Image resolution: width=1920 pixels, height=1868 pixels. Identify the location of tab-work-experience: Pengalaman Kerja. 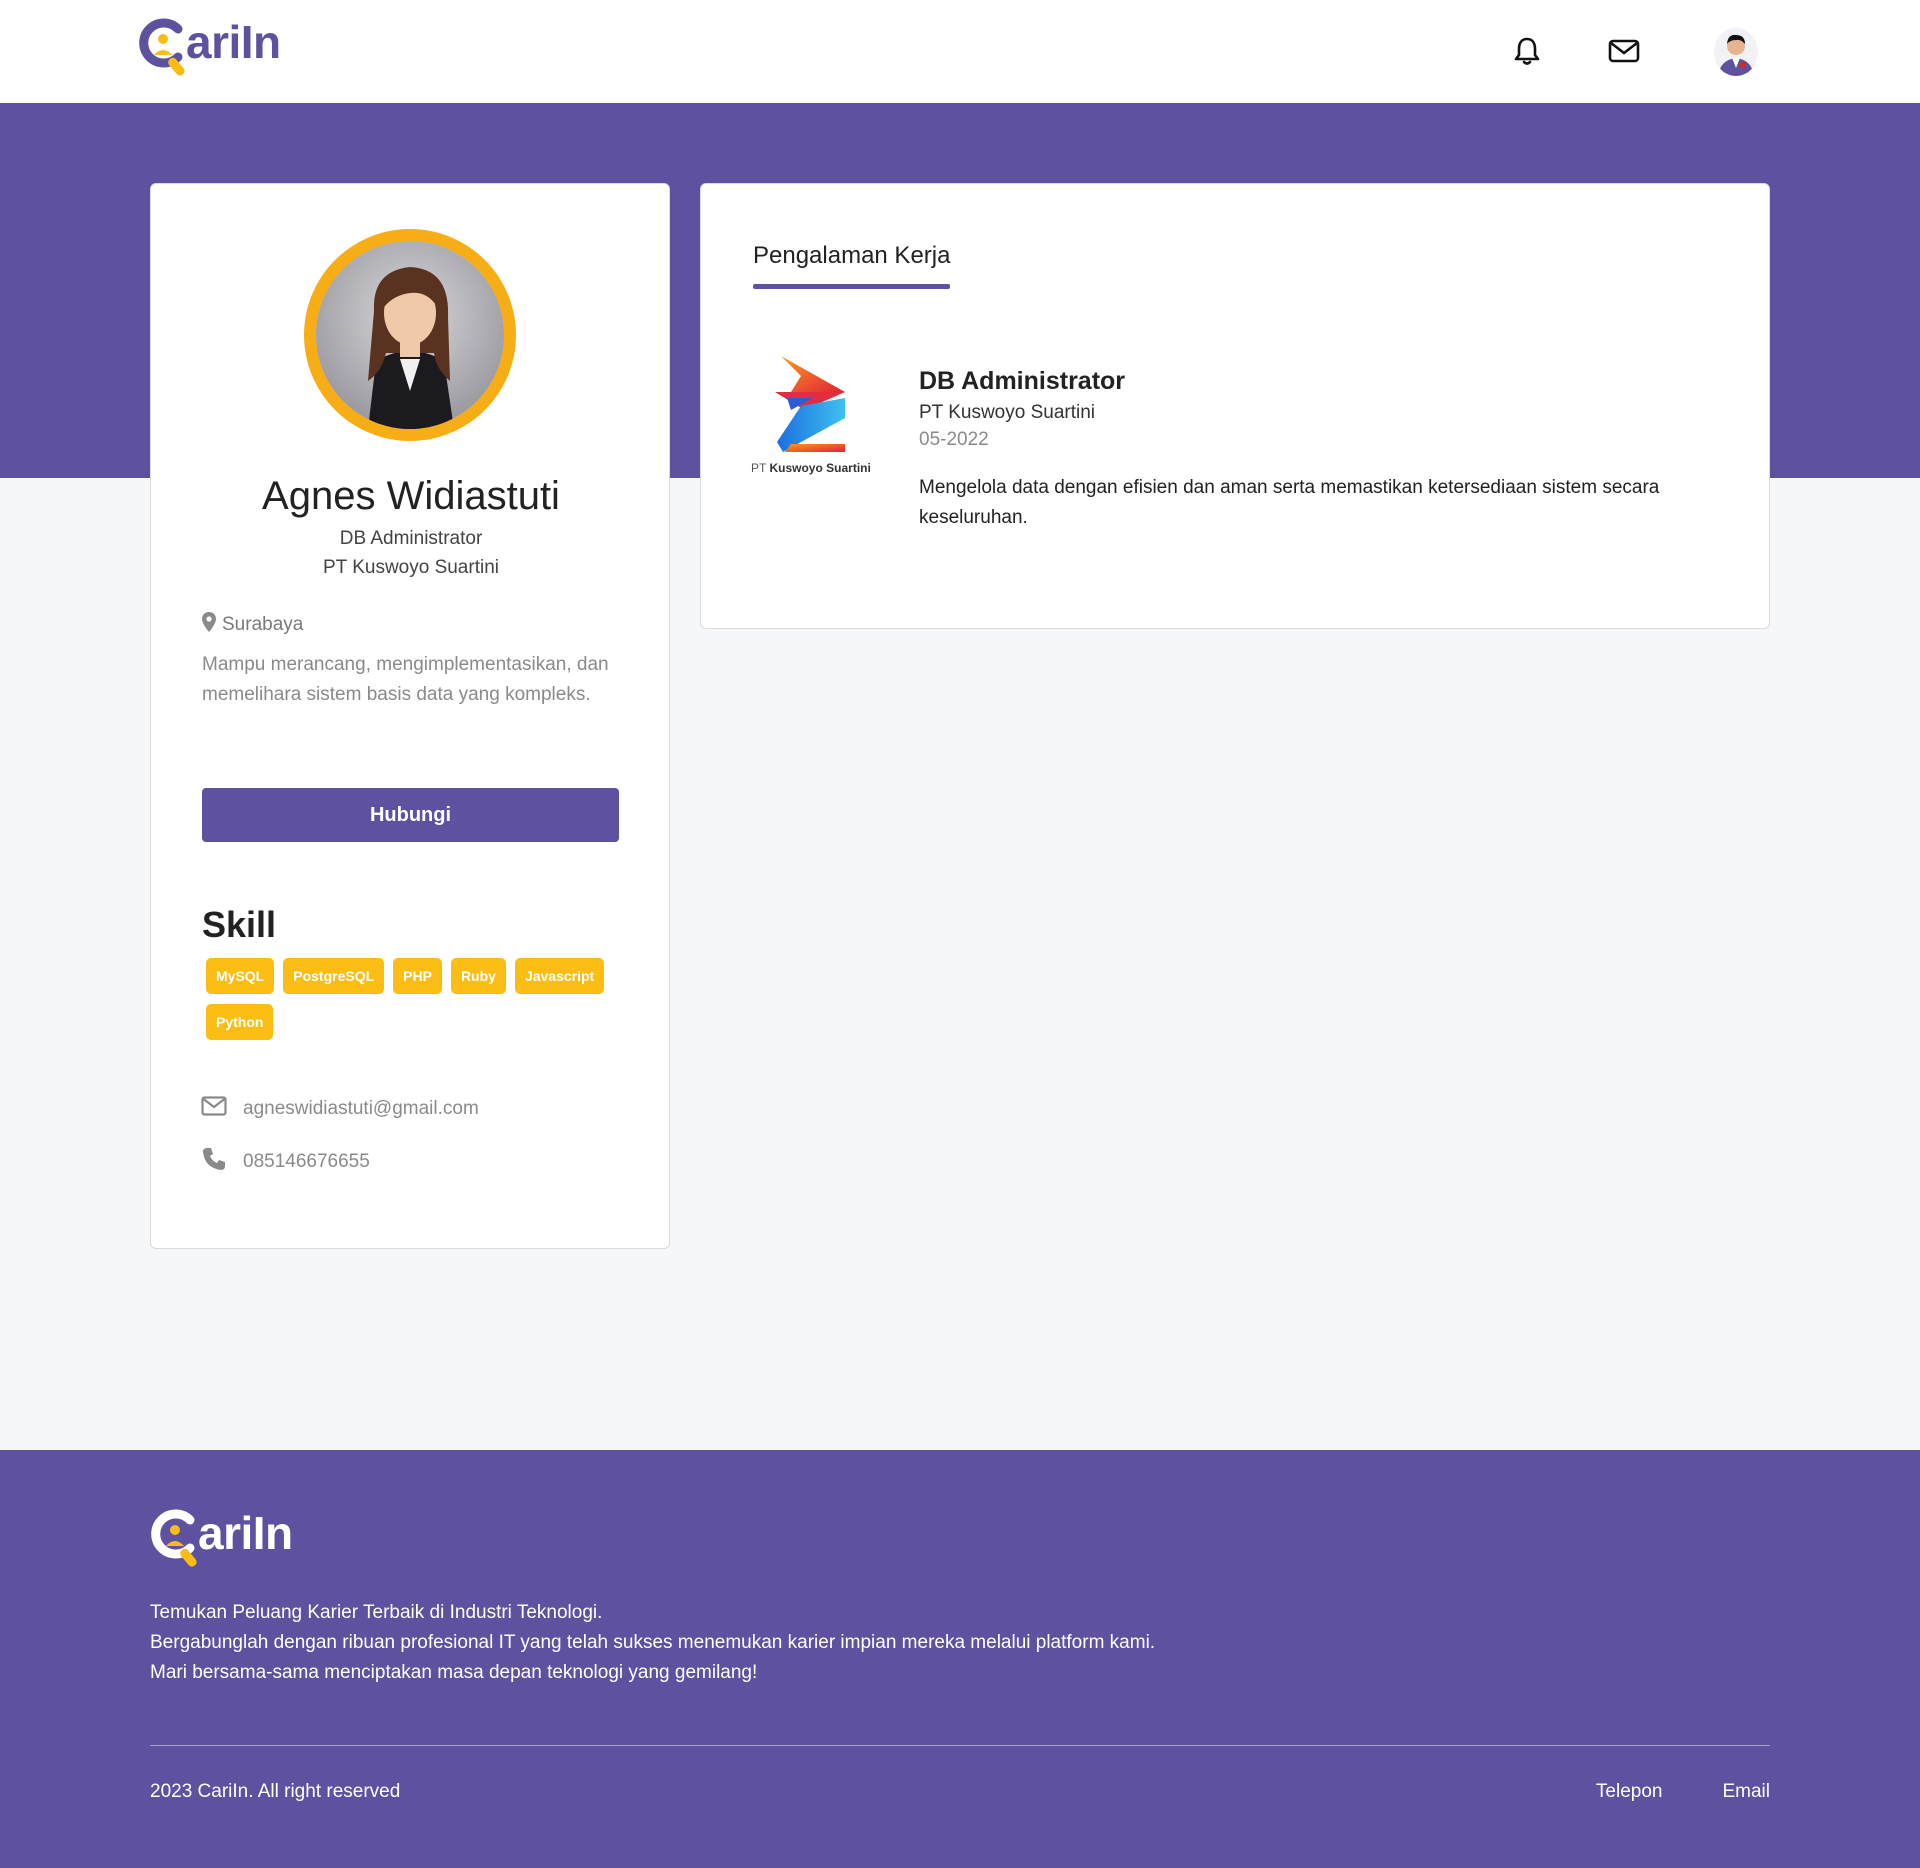
(851, 256).